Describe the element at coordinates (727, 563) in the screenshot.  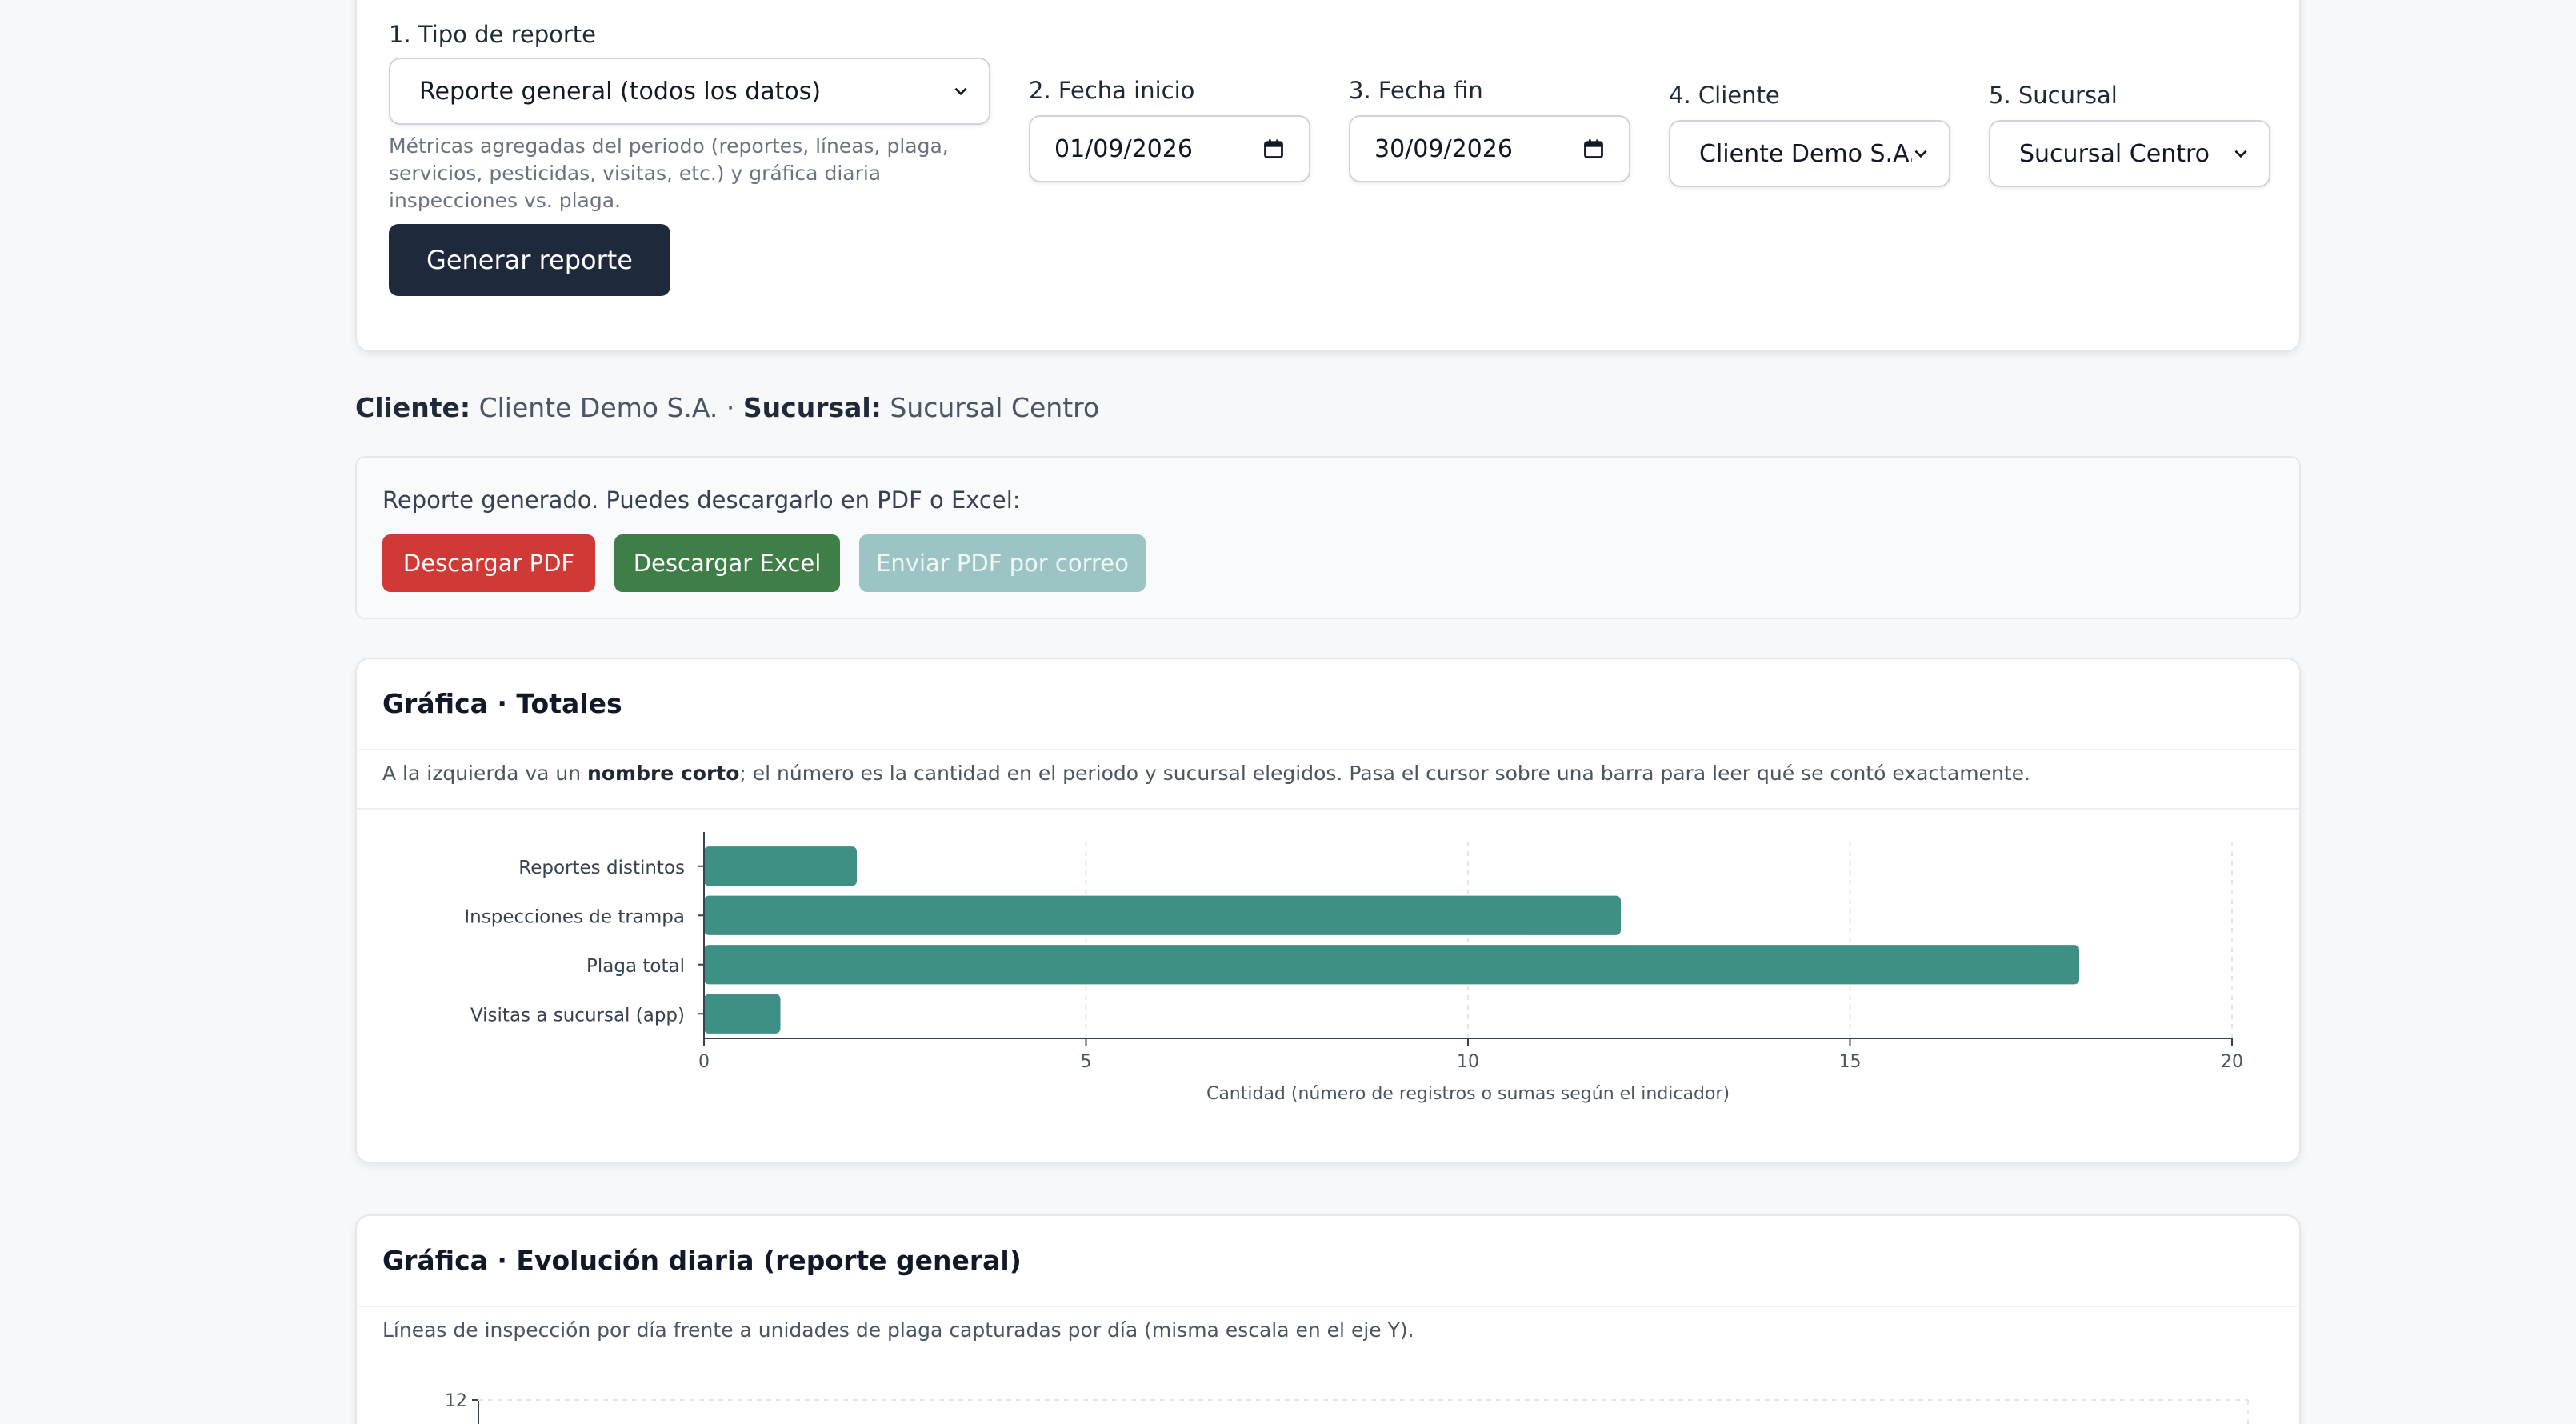
I see `download-excel-button: Descargar Excel` at that location.